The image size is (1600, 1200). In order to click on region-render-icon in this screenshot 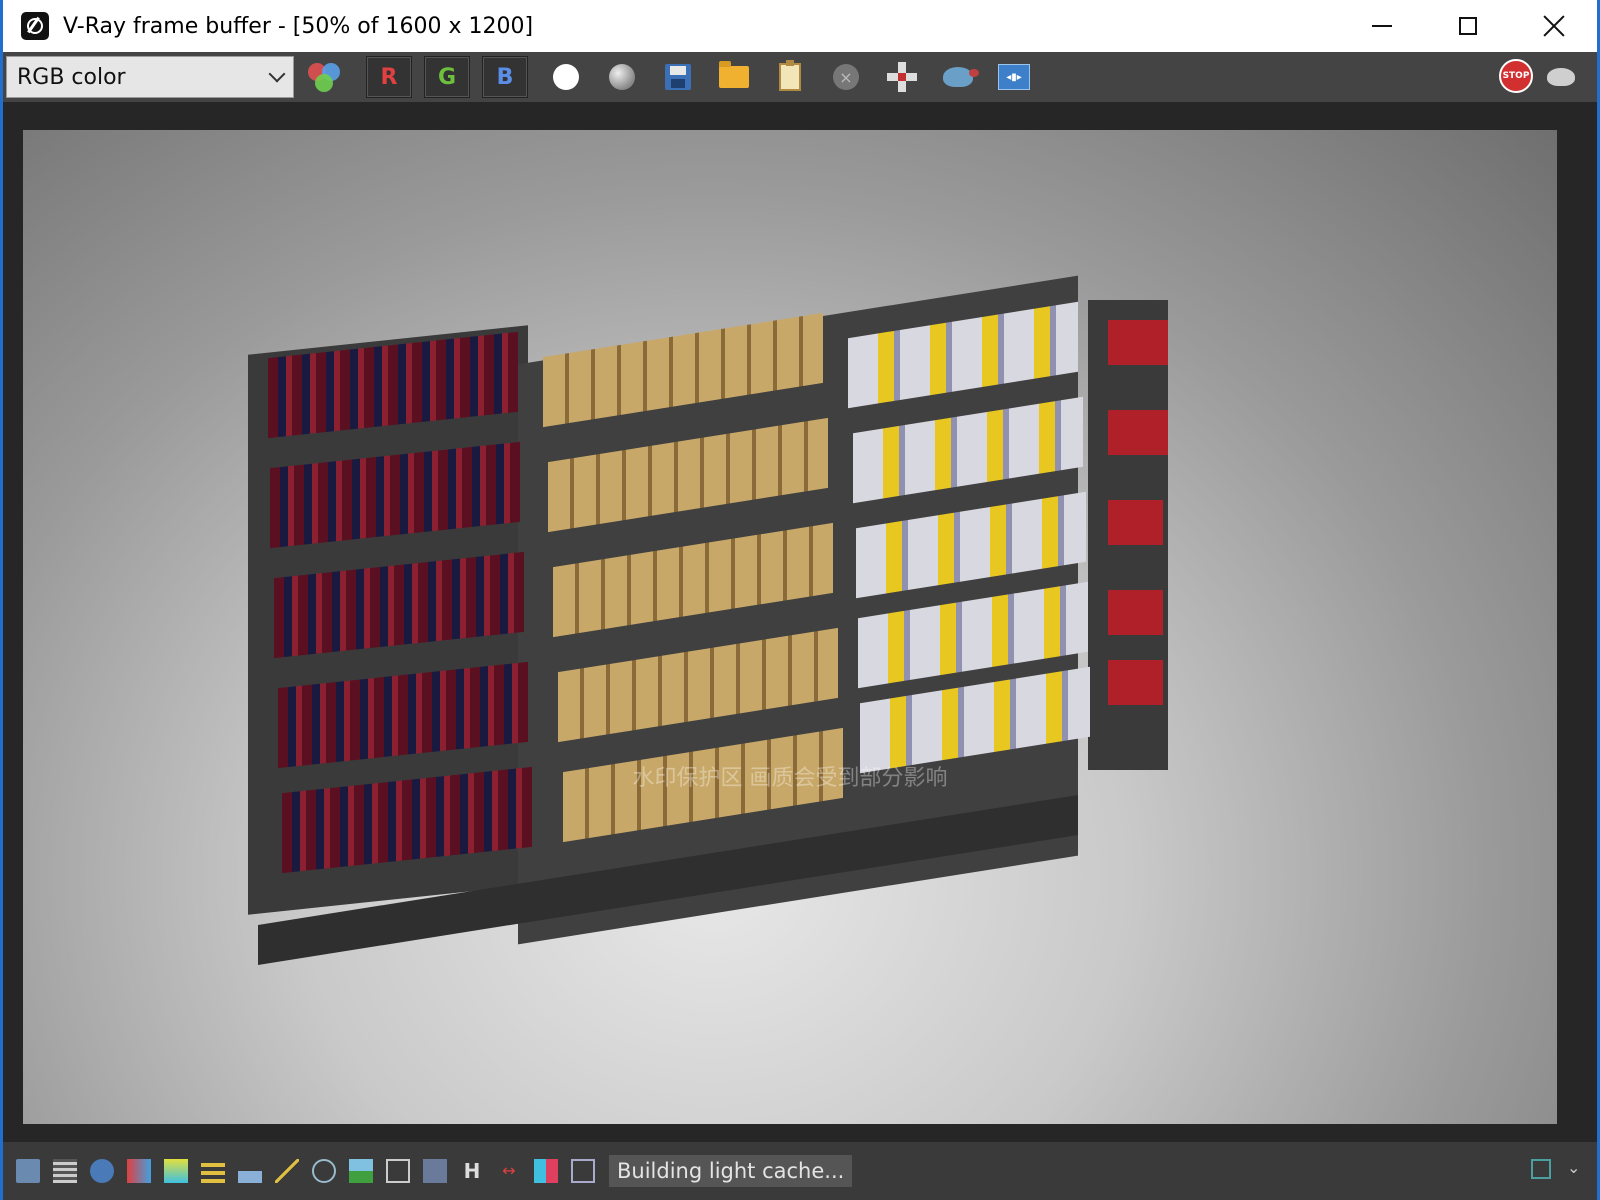, I will do `click(902, 77)`.